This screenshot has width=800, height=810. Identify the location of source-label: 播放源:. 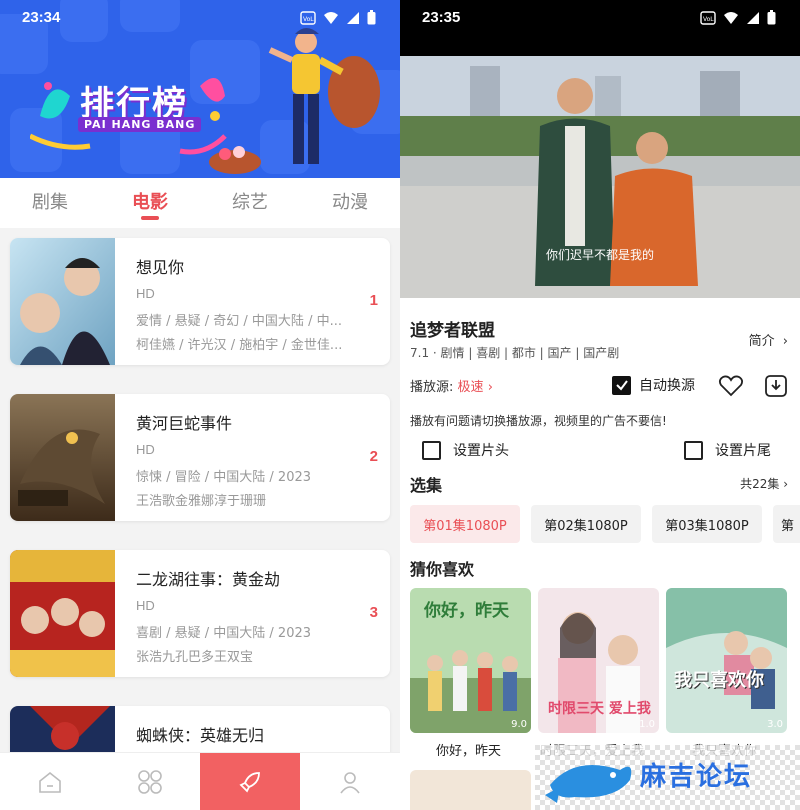
(432, 387).